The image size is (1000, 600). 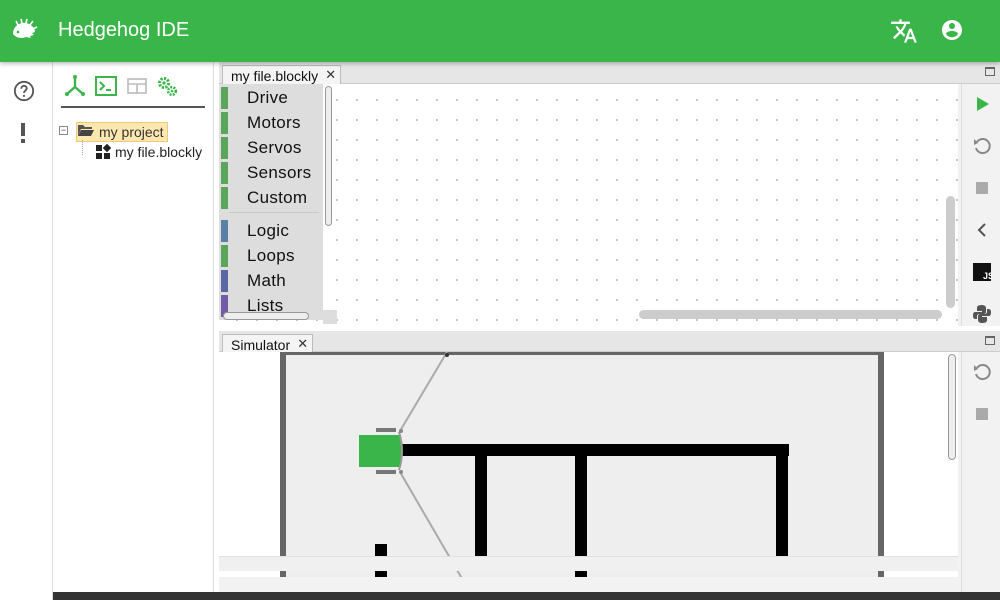 What do you see at coordinates (380, 451) in the screenshot?
I see `robot-body` at bounding box center [380, 451].